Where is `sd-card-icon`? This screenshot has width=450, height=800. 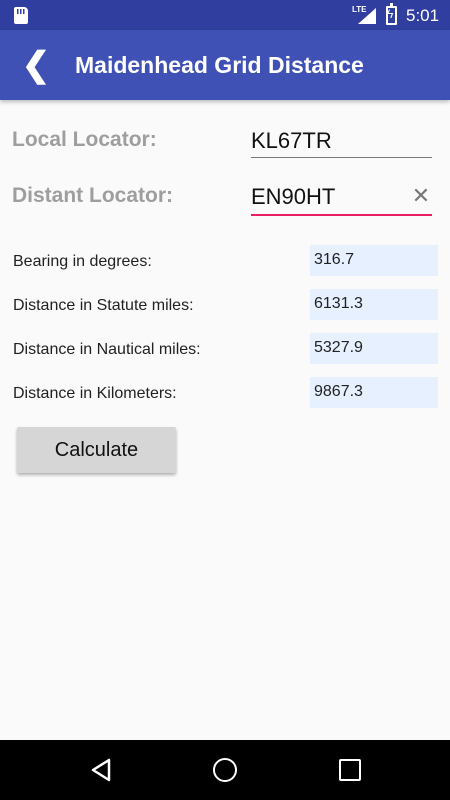
sd-card-icon is located at coordinates (21, 15).